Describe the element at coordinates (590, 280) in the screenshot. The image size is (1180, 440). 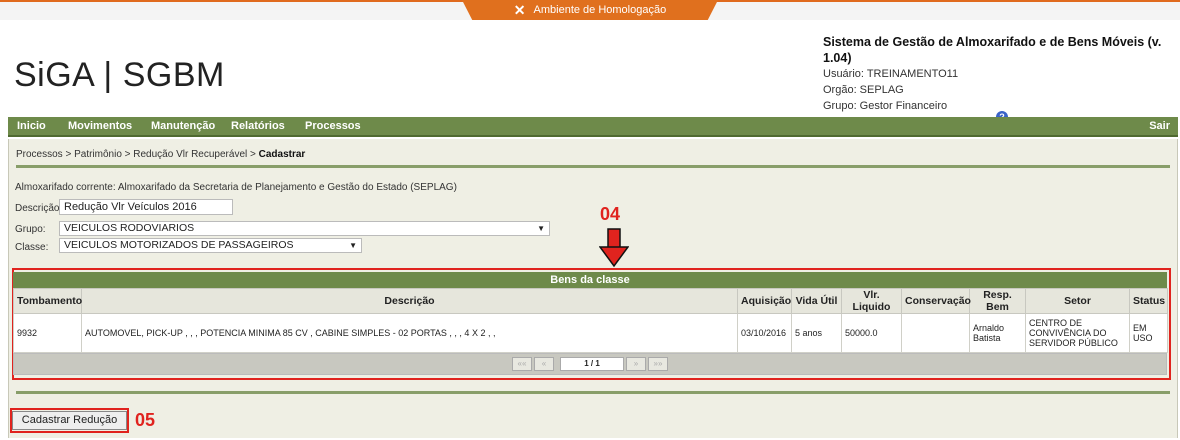
I see `table-title: Bens da classe` at that location.